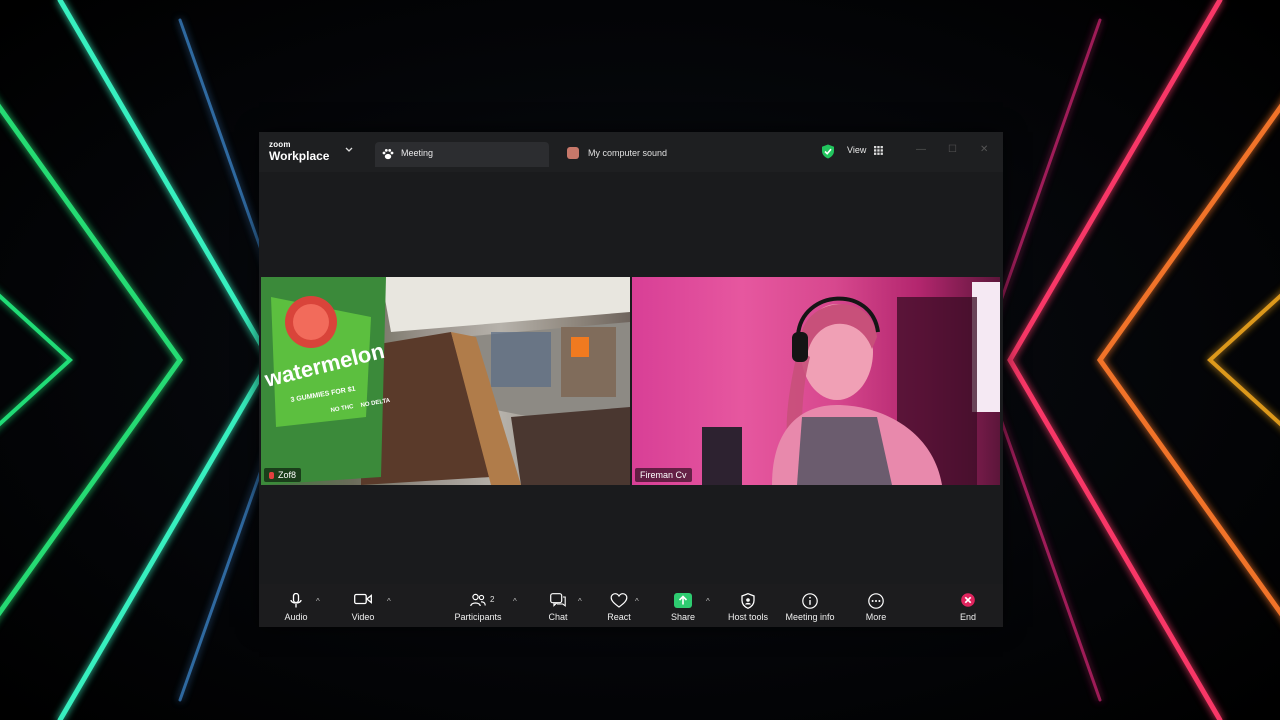 The height and width of the screenshot is (720, 1280). I want to click on react-button: React, so click(619, 605).